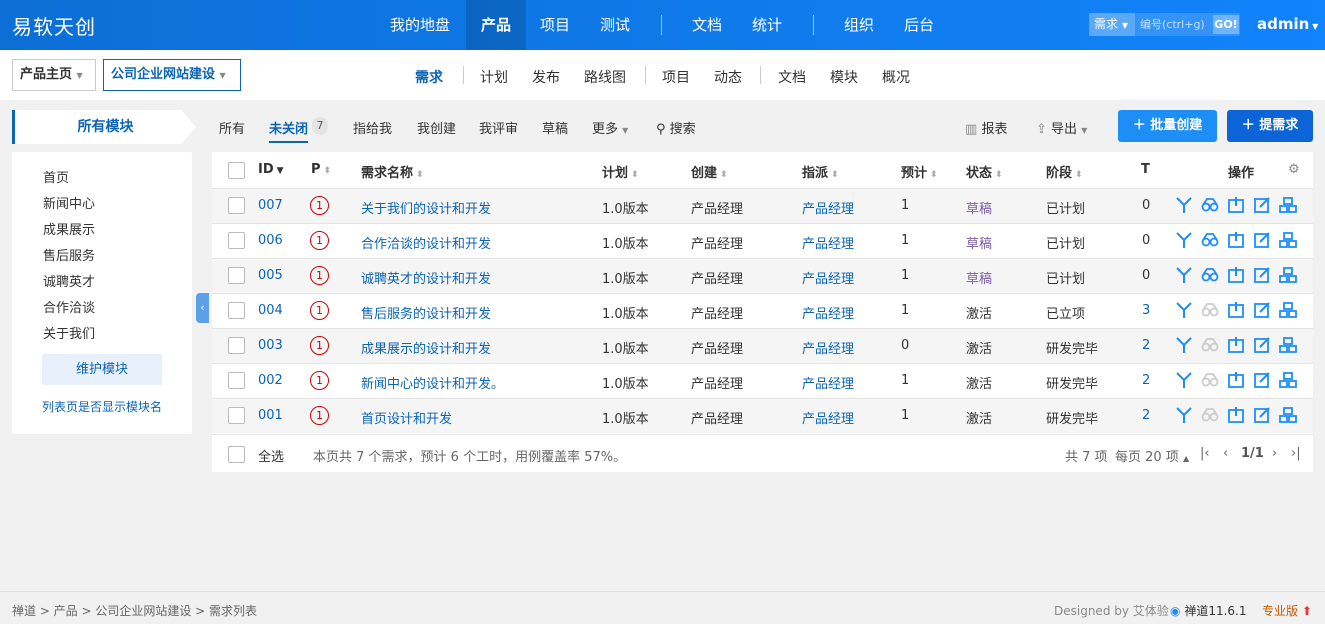  Describe the element at coordinates (709, 171) in the screenshot. I see `col-creator: 创建 ⬍` at that location.